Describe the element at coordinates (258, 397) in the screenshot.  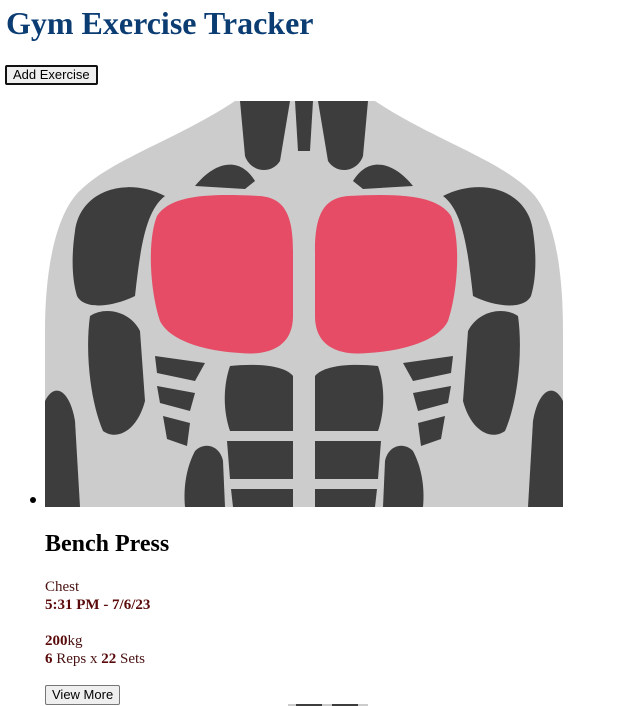
I see `abs-upper-left` at that location.